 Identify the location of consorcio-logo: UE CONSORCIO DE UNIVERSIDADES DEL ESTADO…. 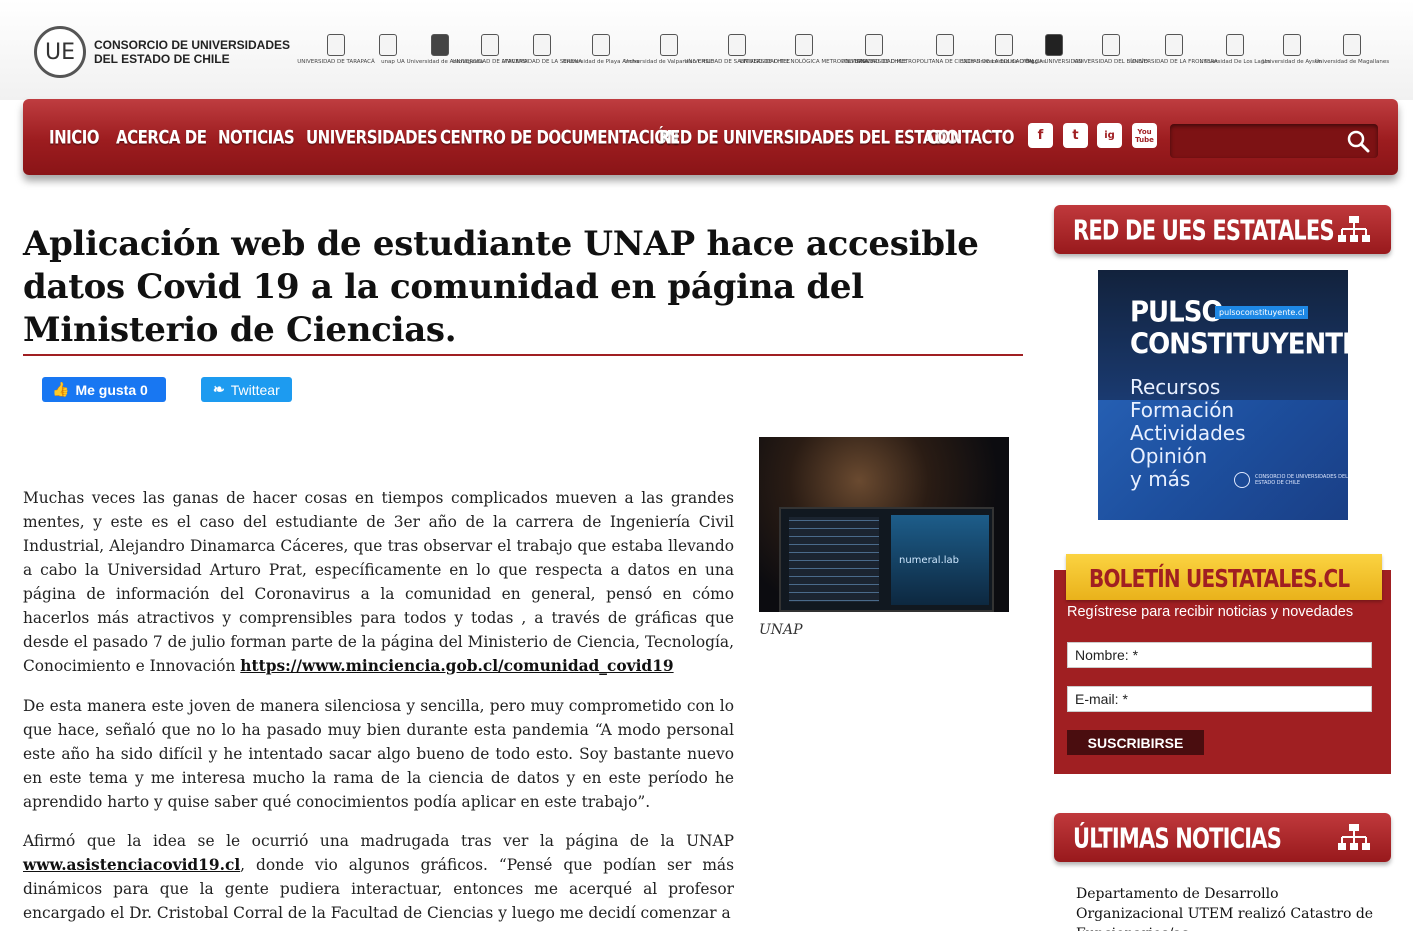
(162, 52).